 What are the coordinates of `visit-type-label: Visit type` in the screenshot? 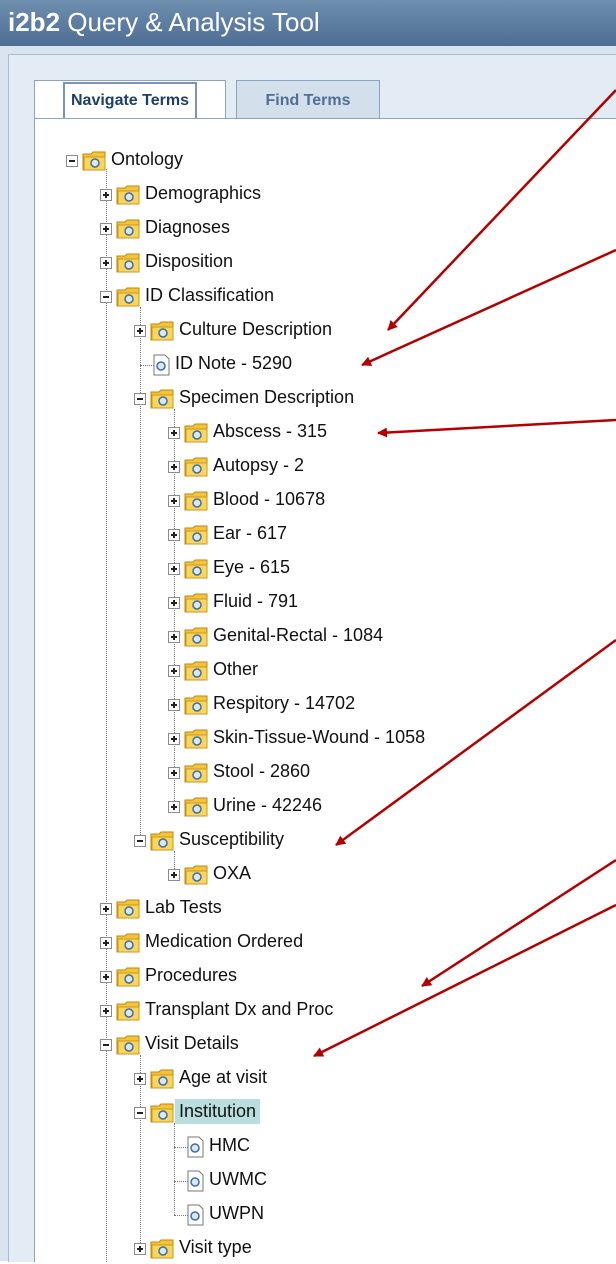 It's located at (215, 1247).